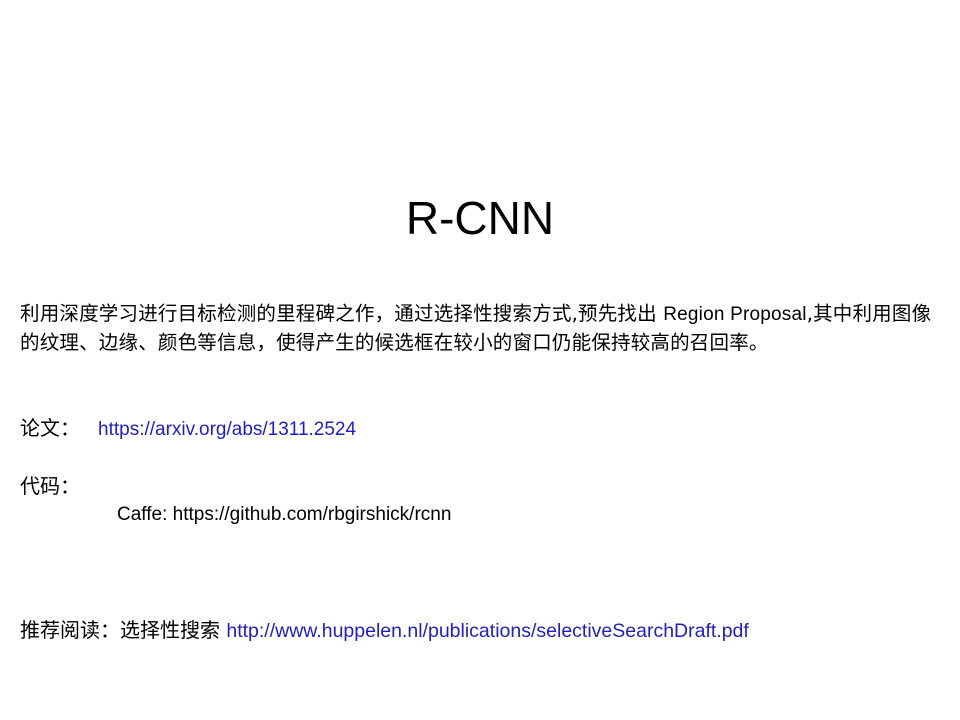 The image size is (960, 720). Describe the element at coordinates (227, 429) in the screenshot. I see `paper-link: https://arxiv.org/abs/1311.2524` at that location.